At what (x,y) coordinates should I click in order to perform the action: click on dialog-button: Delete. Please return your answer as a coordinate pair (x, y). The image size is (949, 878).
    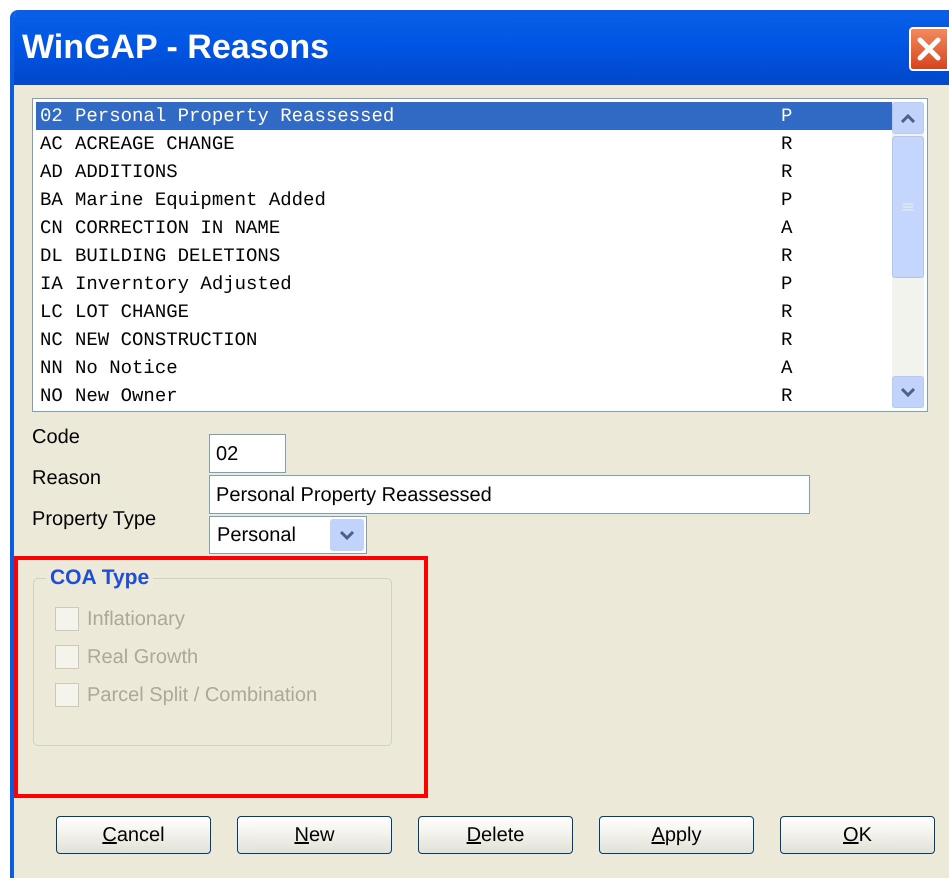
    Looking at the image, I should click on (495, 835).